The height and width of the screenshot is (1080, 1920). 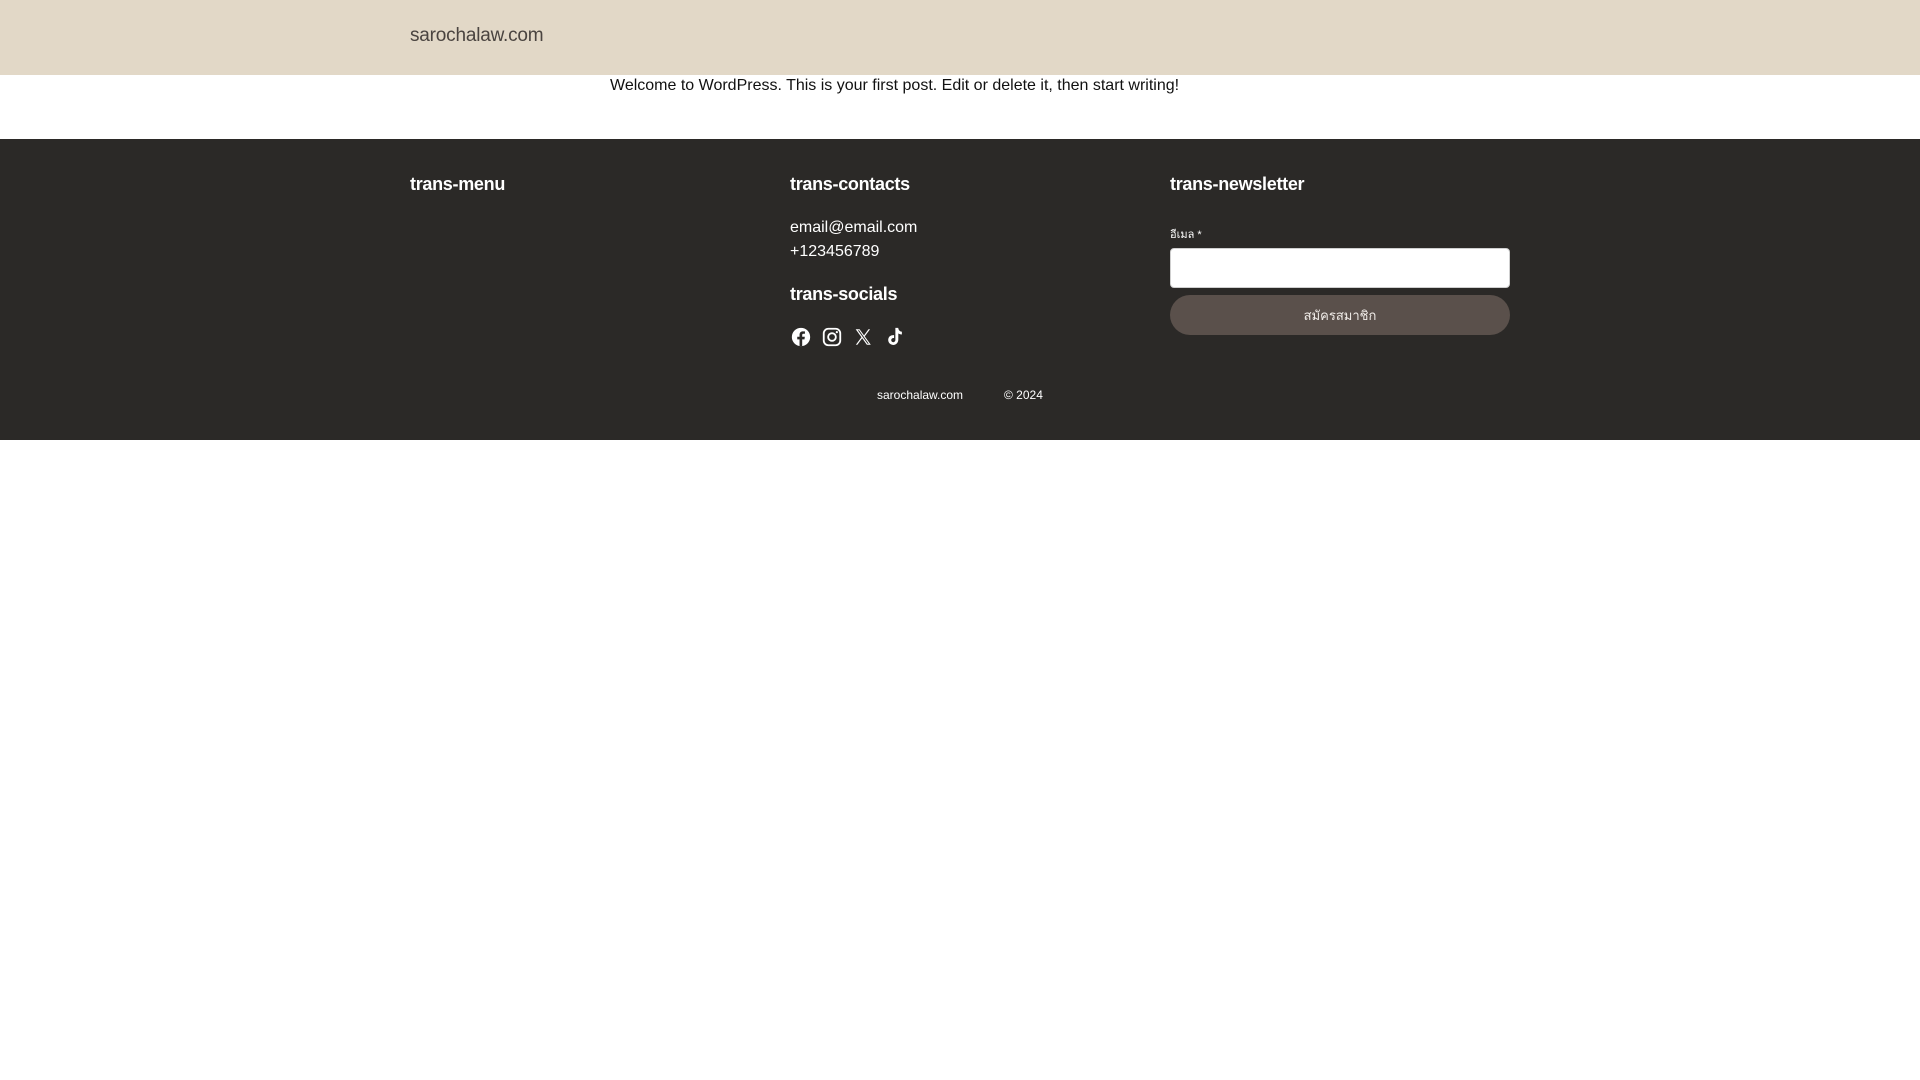 What do you see at coordinates (960, 37) in the screenshot?
I see `site-header: sarochalaw.com` at bounding box center [960, 37].